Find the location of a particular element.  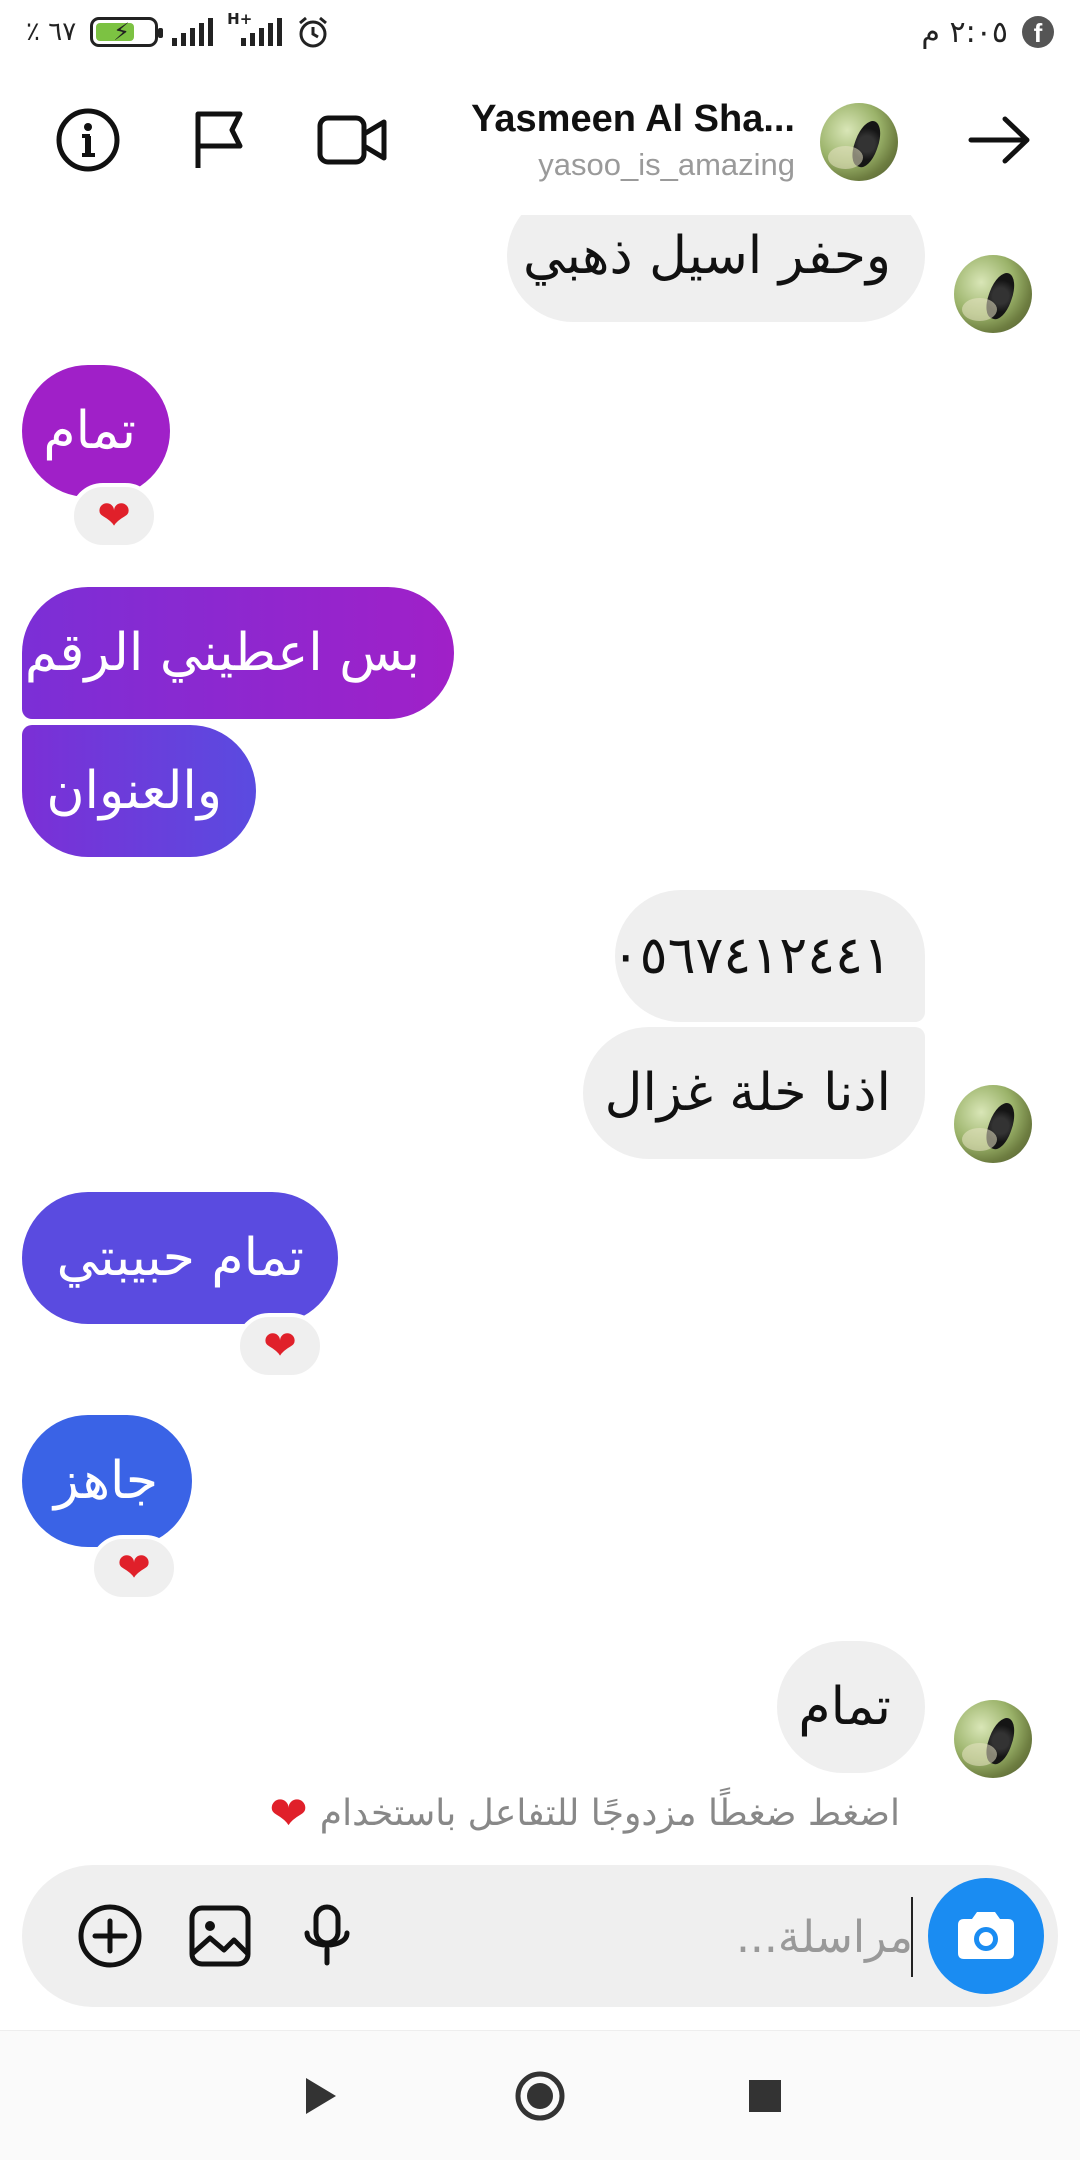

info-button is located at coordinates (88, 140).